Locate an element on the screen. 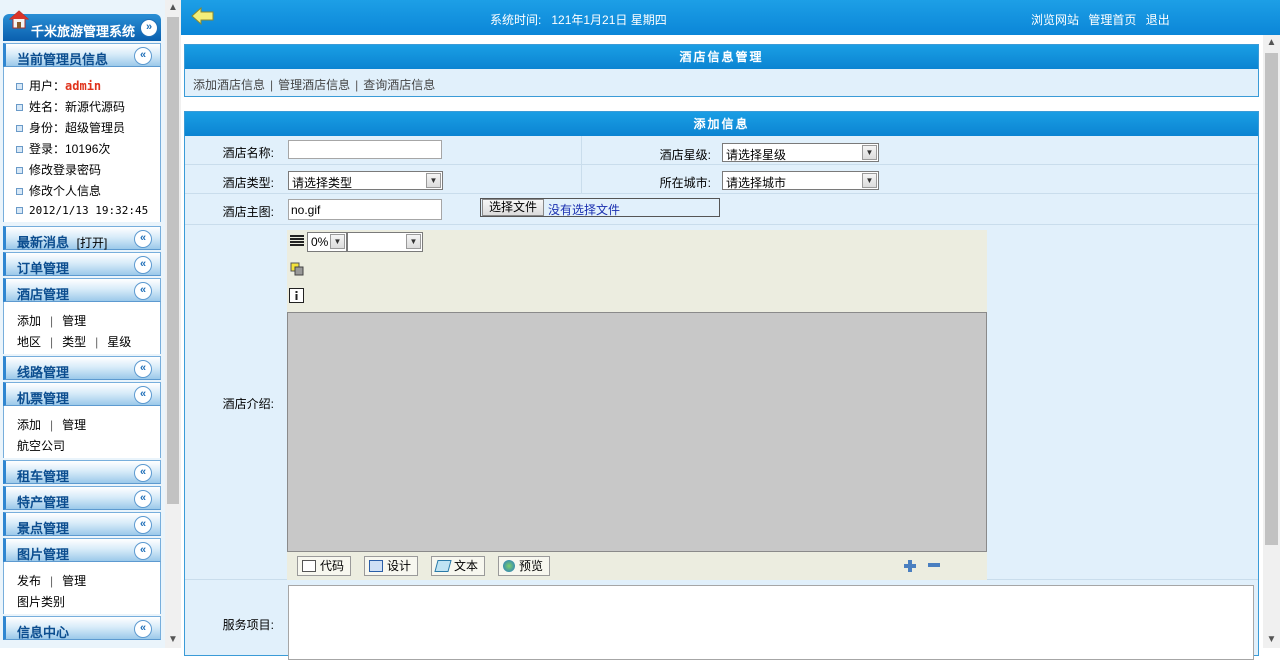 The width and height of the screenshot is (1280, 660). hotel-image-input is located at coordinates (365, 209).